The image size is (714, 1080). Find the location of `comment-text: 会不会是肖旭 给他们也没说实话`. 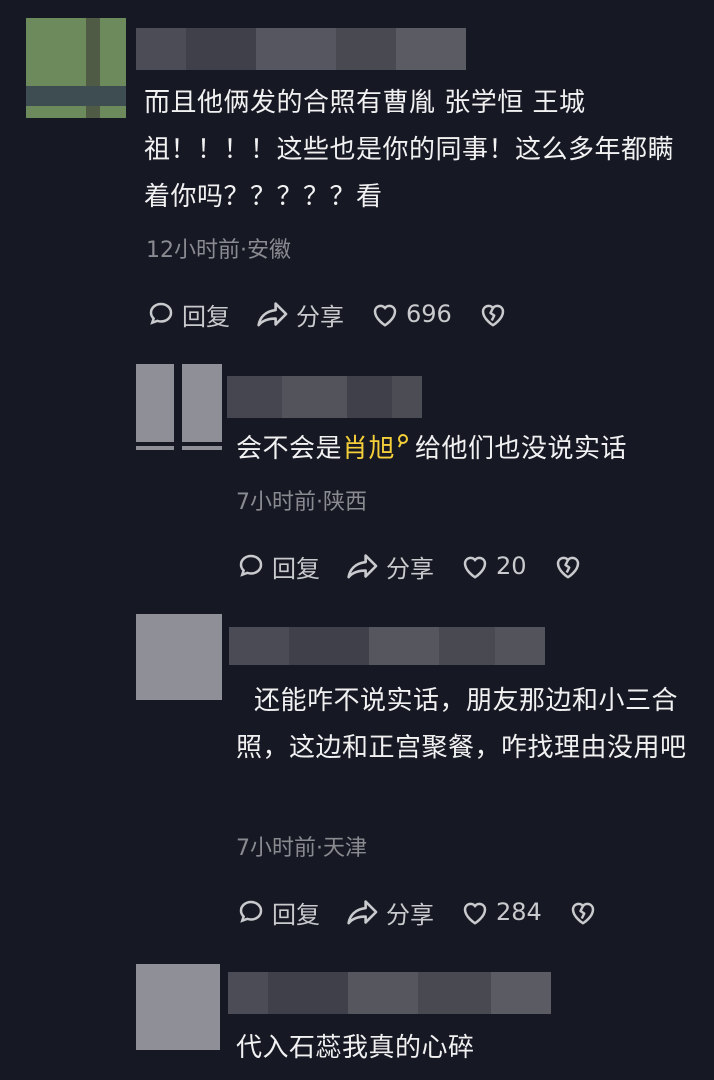

comment-text: 会不会是肖旭 给他们也没说实话 is located at coordinates (466, 449).